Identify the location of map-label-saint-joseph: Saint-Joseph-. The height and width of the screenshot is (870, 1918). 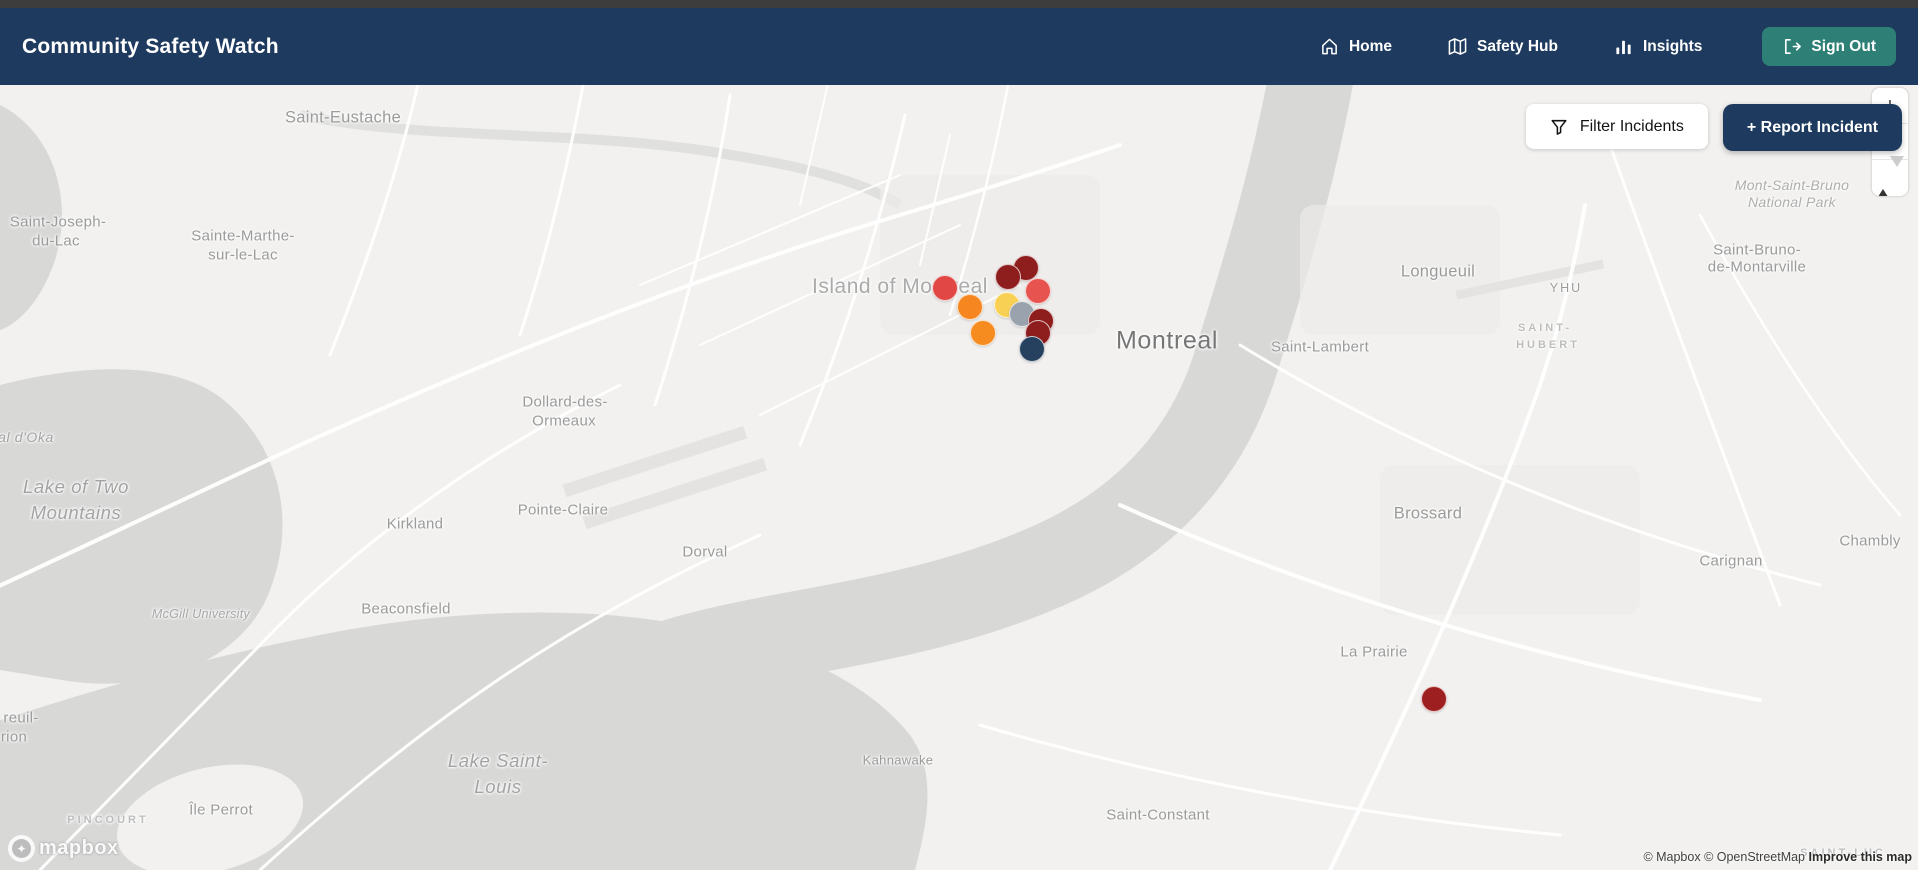
(58, 222).